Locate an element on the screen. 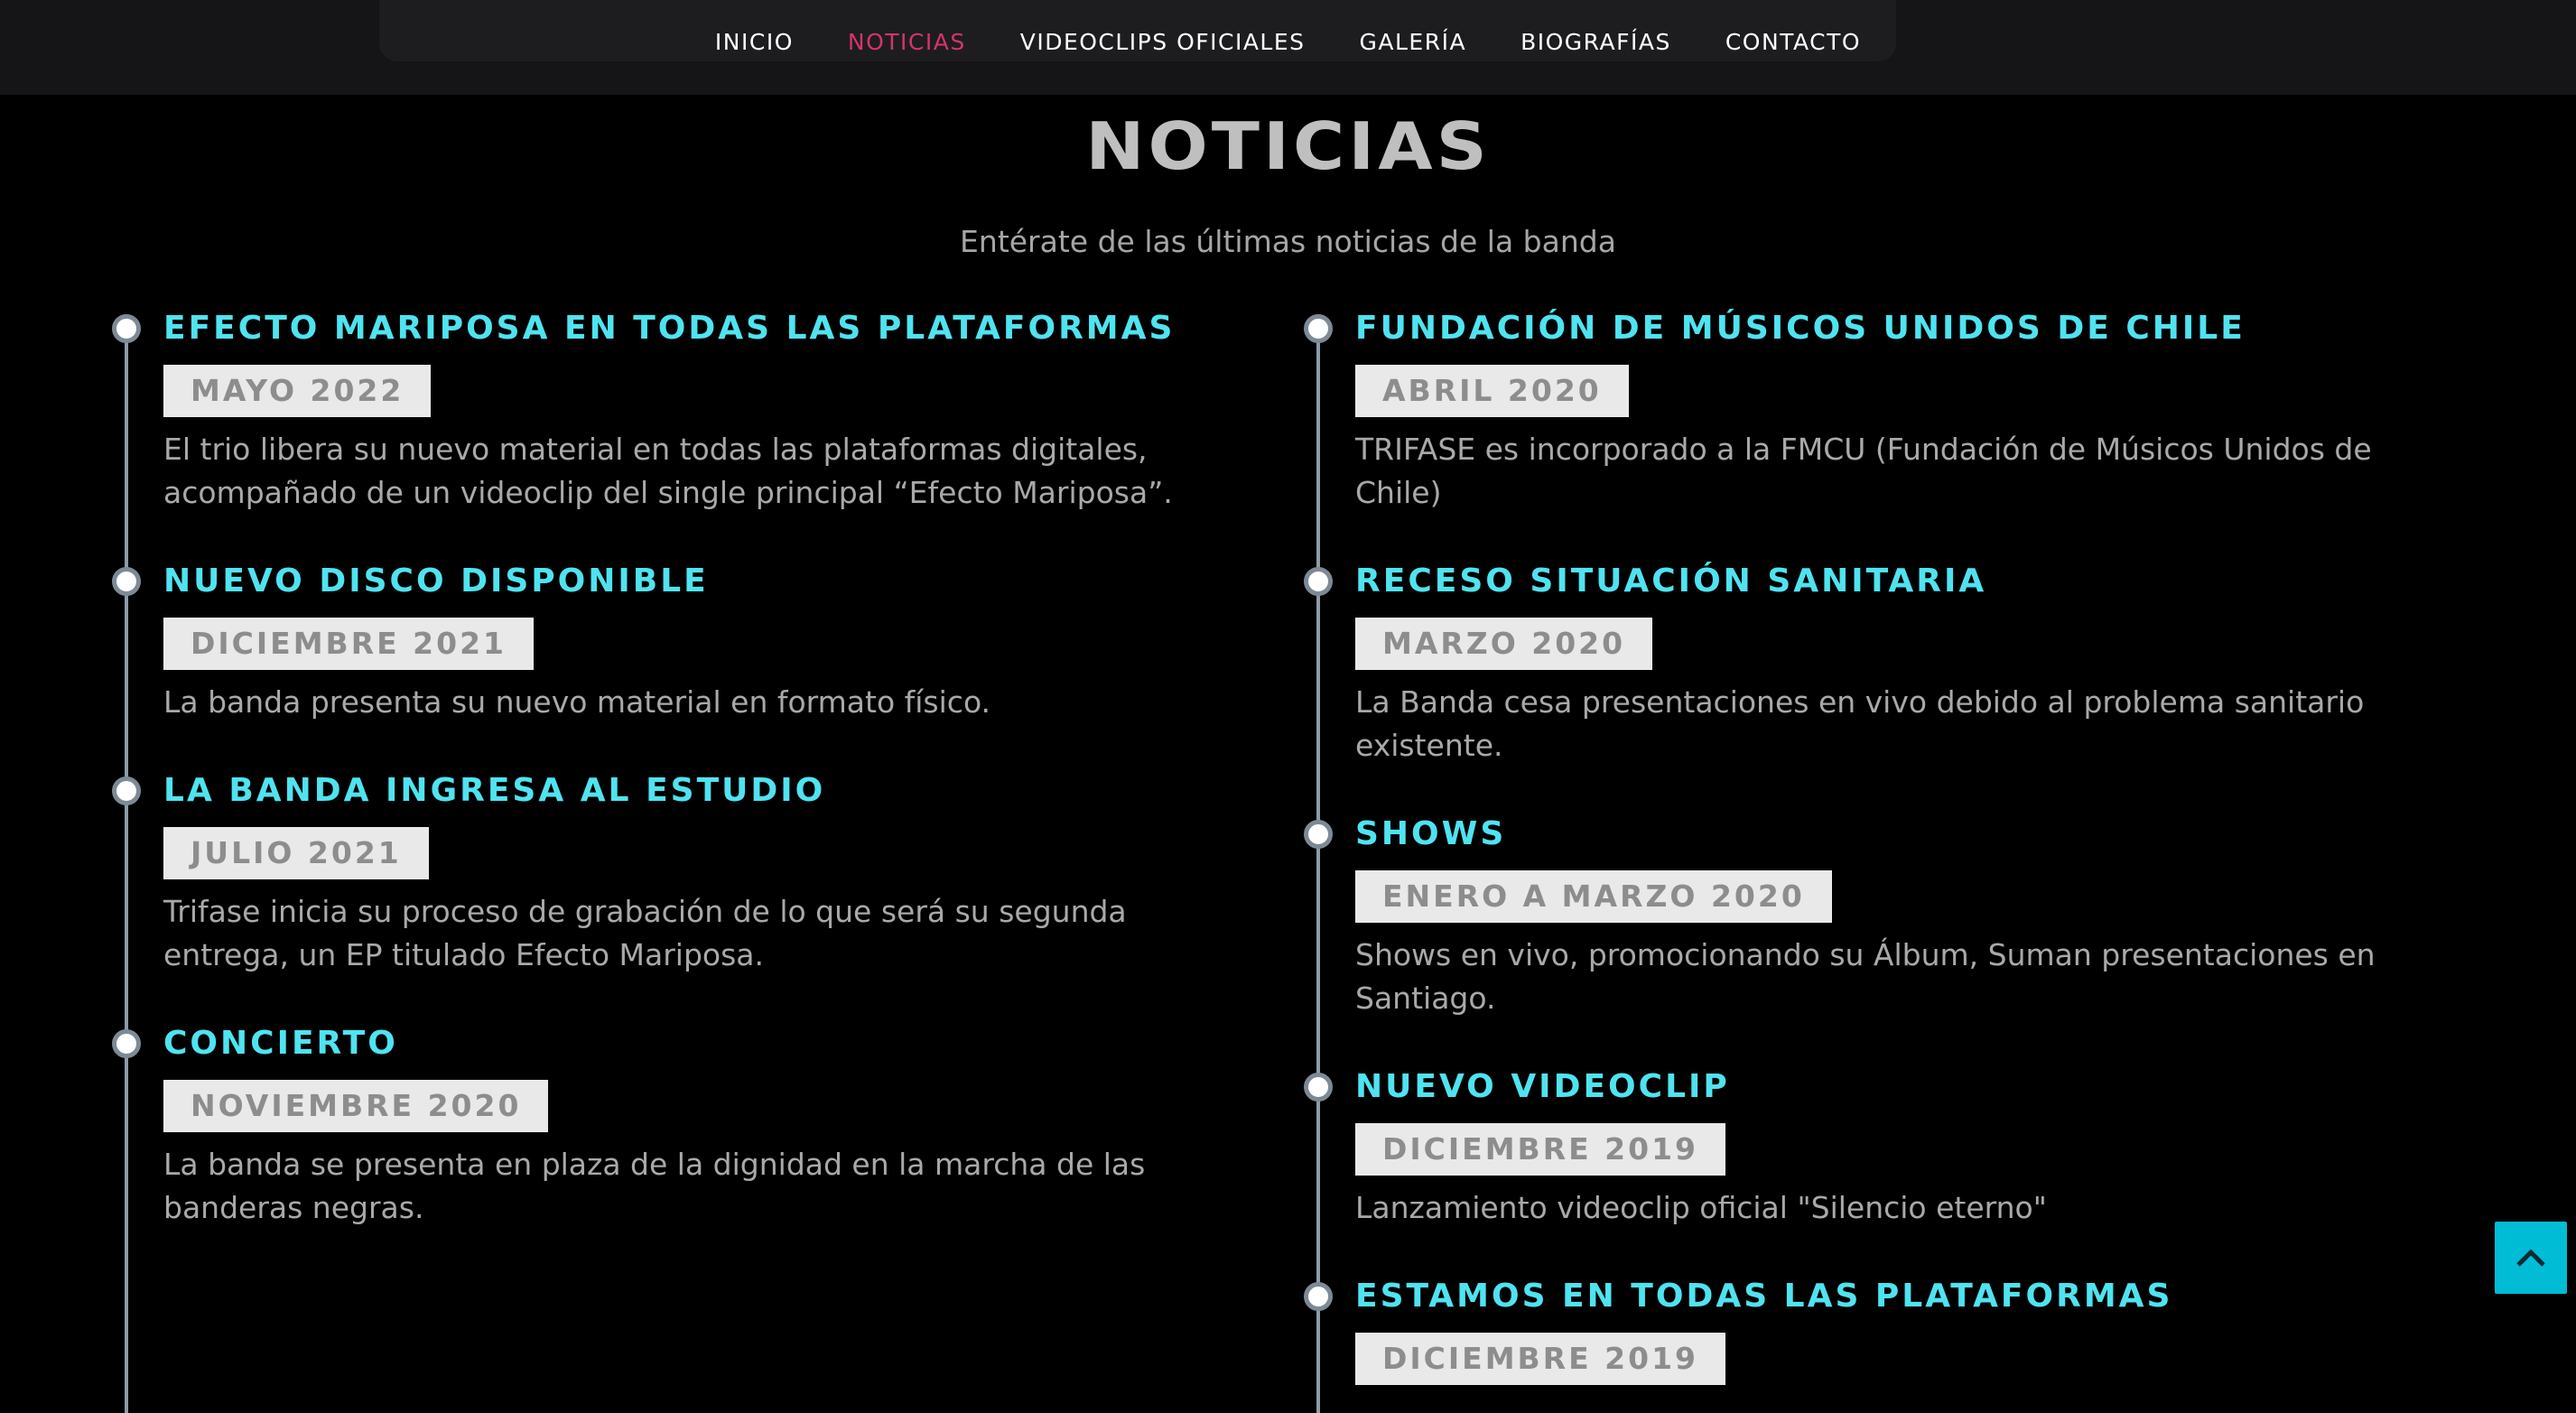 This screenshot has width=2576, height=1413. event-title: NUEVO DISCO DISPONIBLE is located at coordinates (436, 581).